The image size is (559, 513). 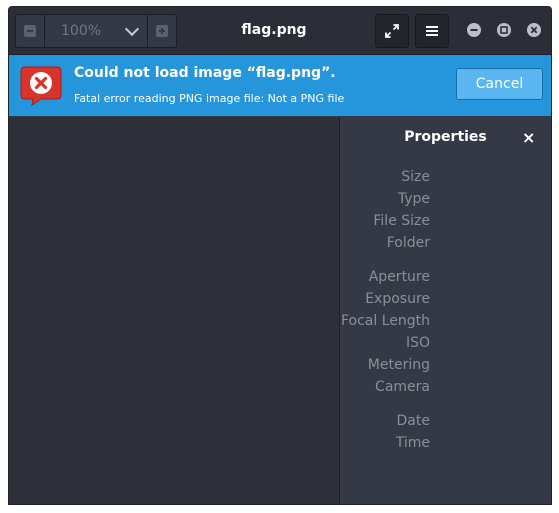 I want to click on fullscreen-button, so click(x=392, y=31).